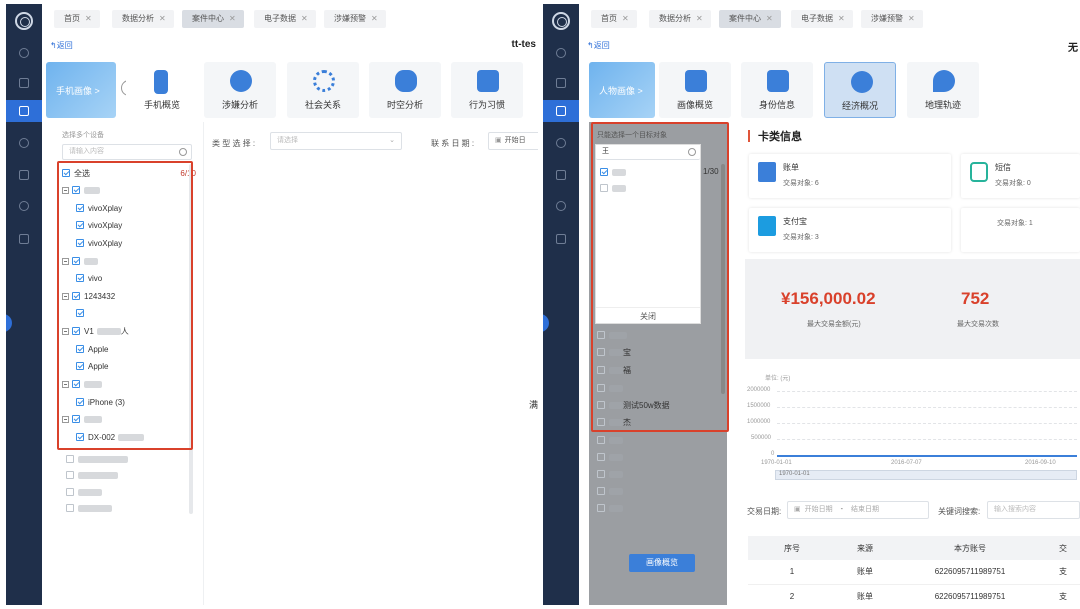  Describe the element at coordinates (780, 137) in the screenshot. I see `section-title: 卡类信息` at that location.